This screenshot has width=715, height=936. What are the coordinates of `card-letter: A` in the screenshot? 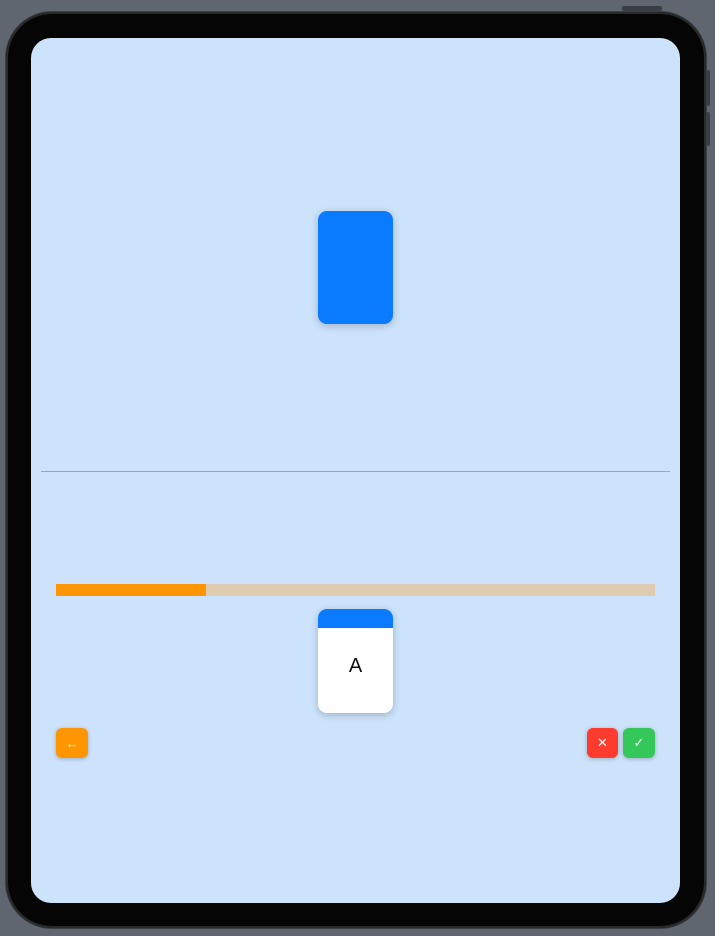 It's located at (355, 665).